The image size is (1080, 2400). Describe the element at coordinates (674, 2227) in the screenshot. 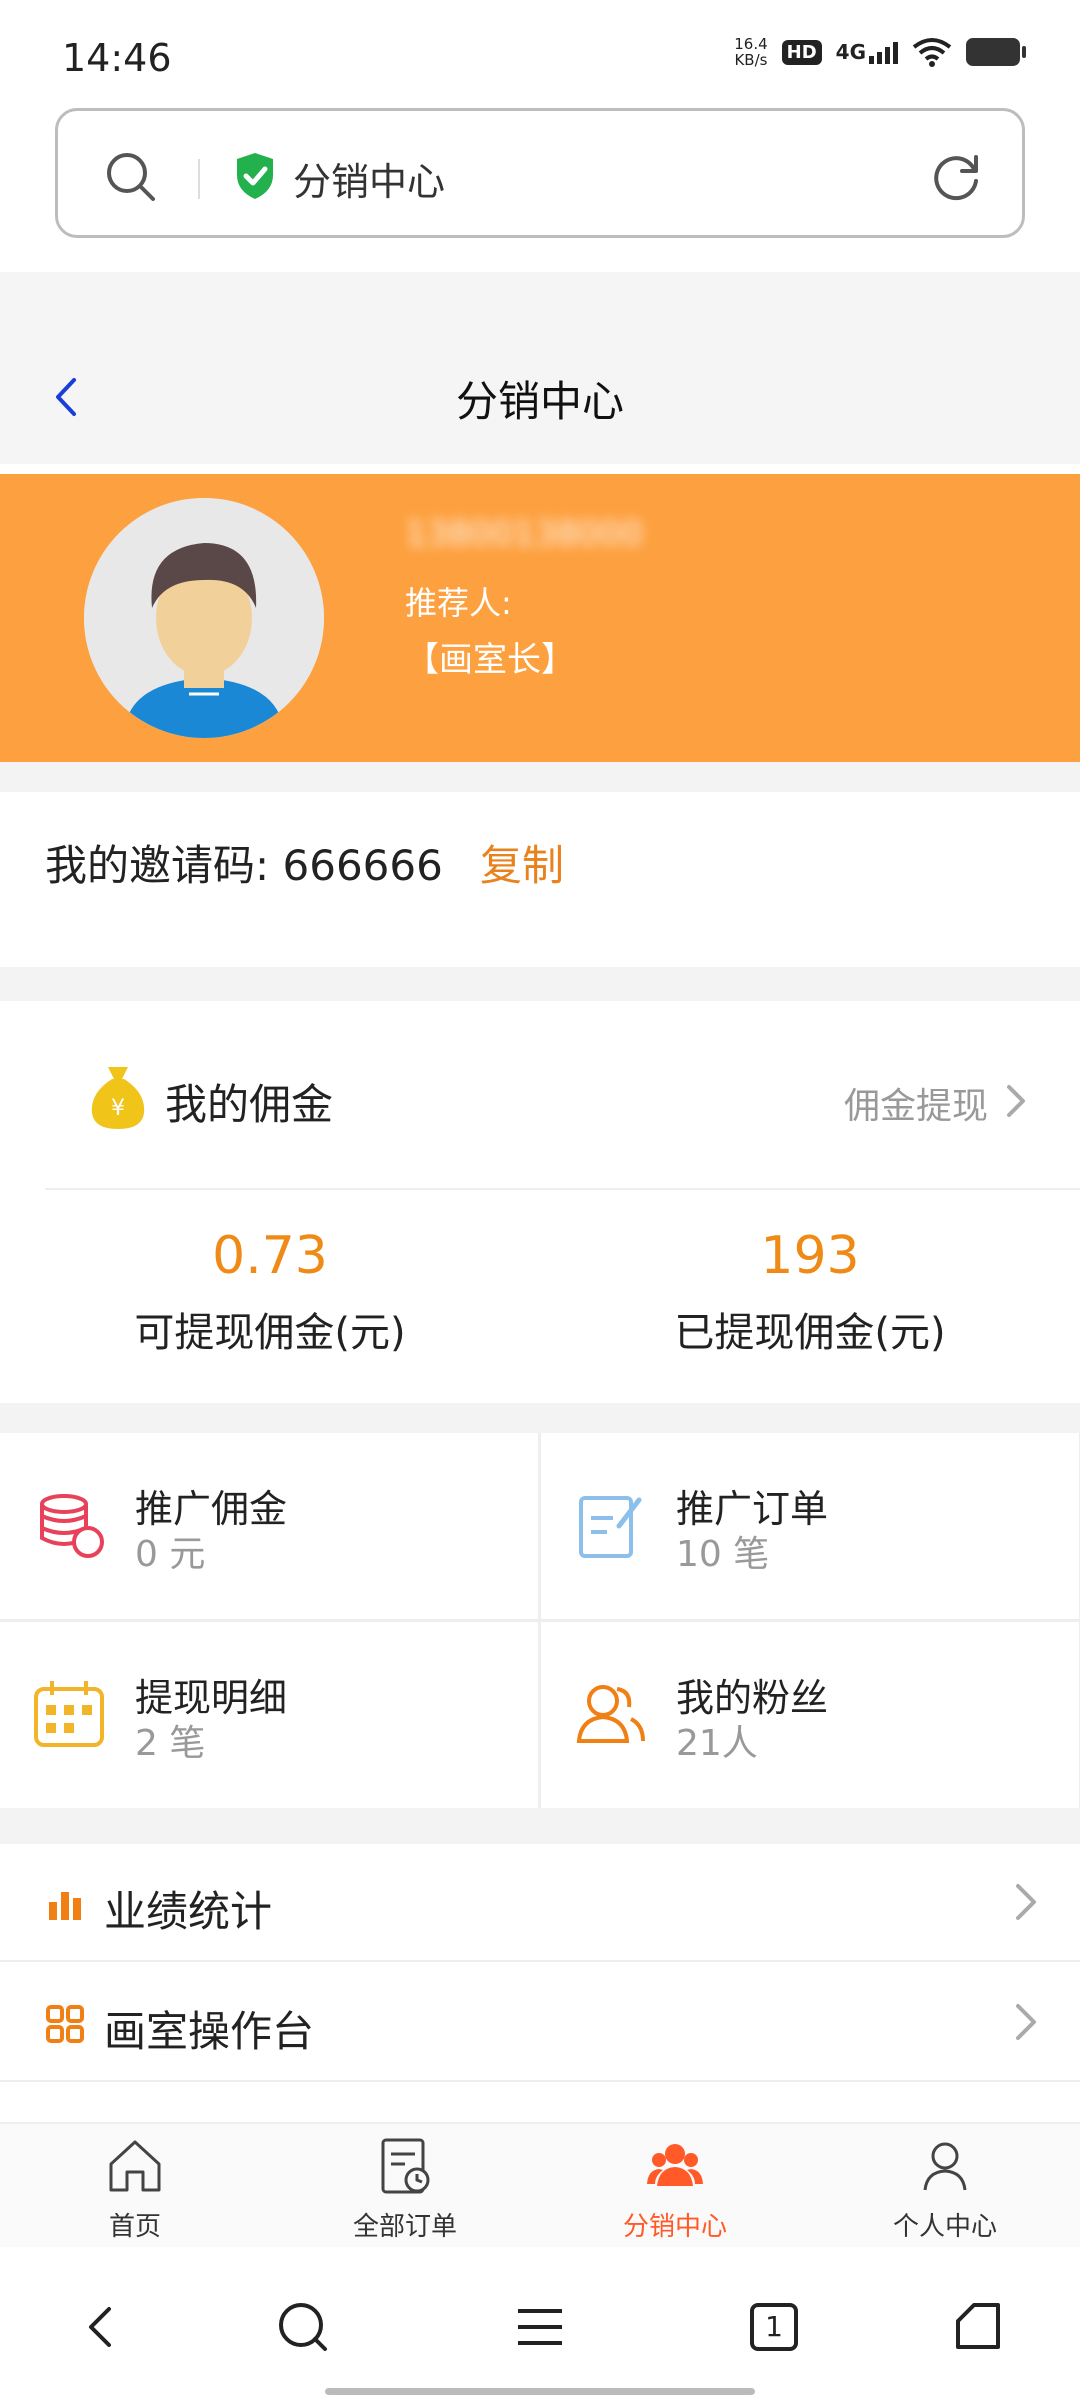

I see `nav-label: 分销中心` at that location.